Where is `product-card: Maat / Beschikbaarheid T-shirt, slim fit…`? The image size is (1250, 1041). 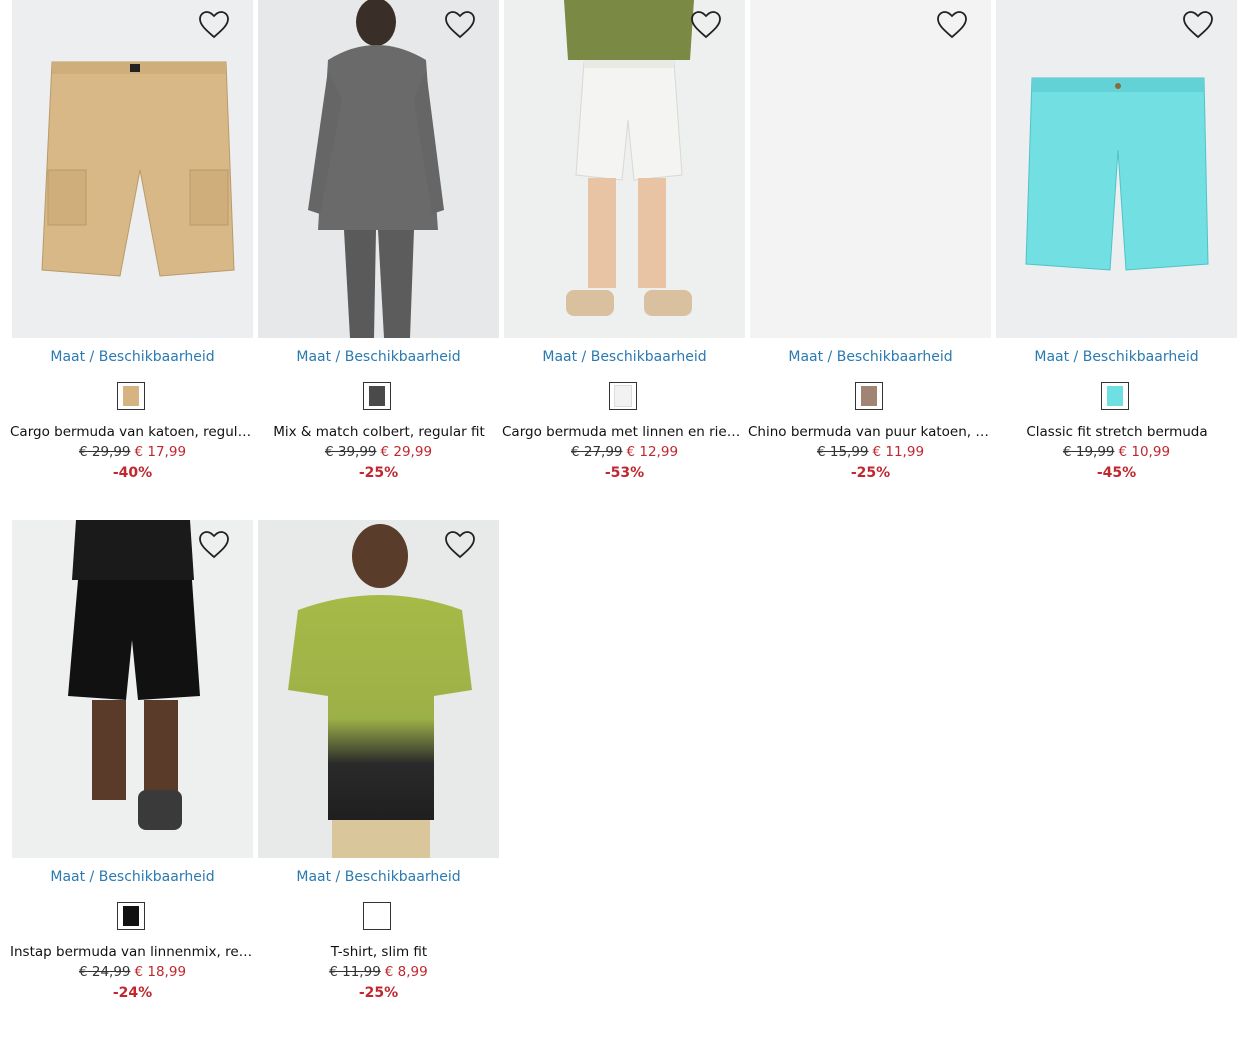 product-card: Maat / Beschikbaarheid T-shirt, slim fit… is located at coordinates (372, 770).